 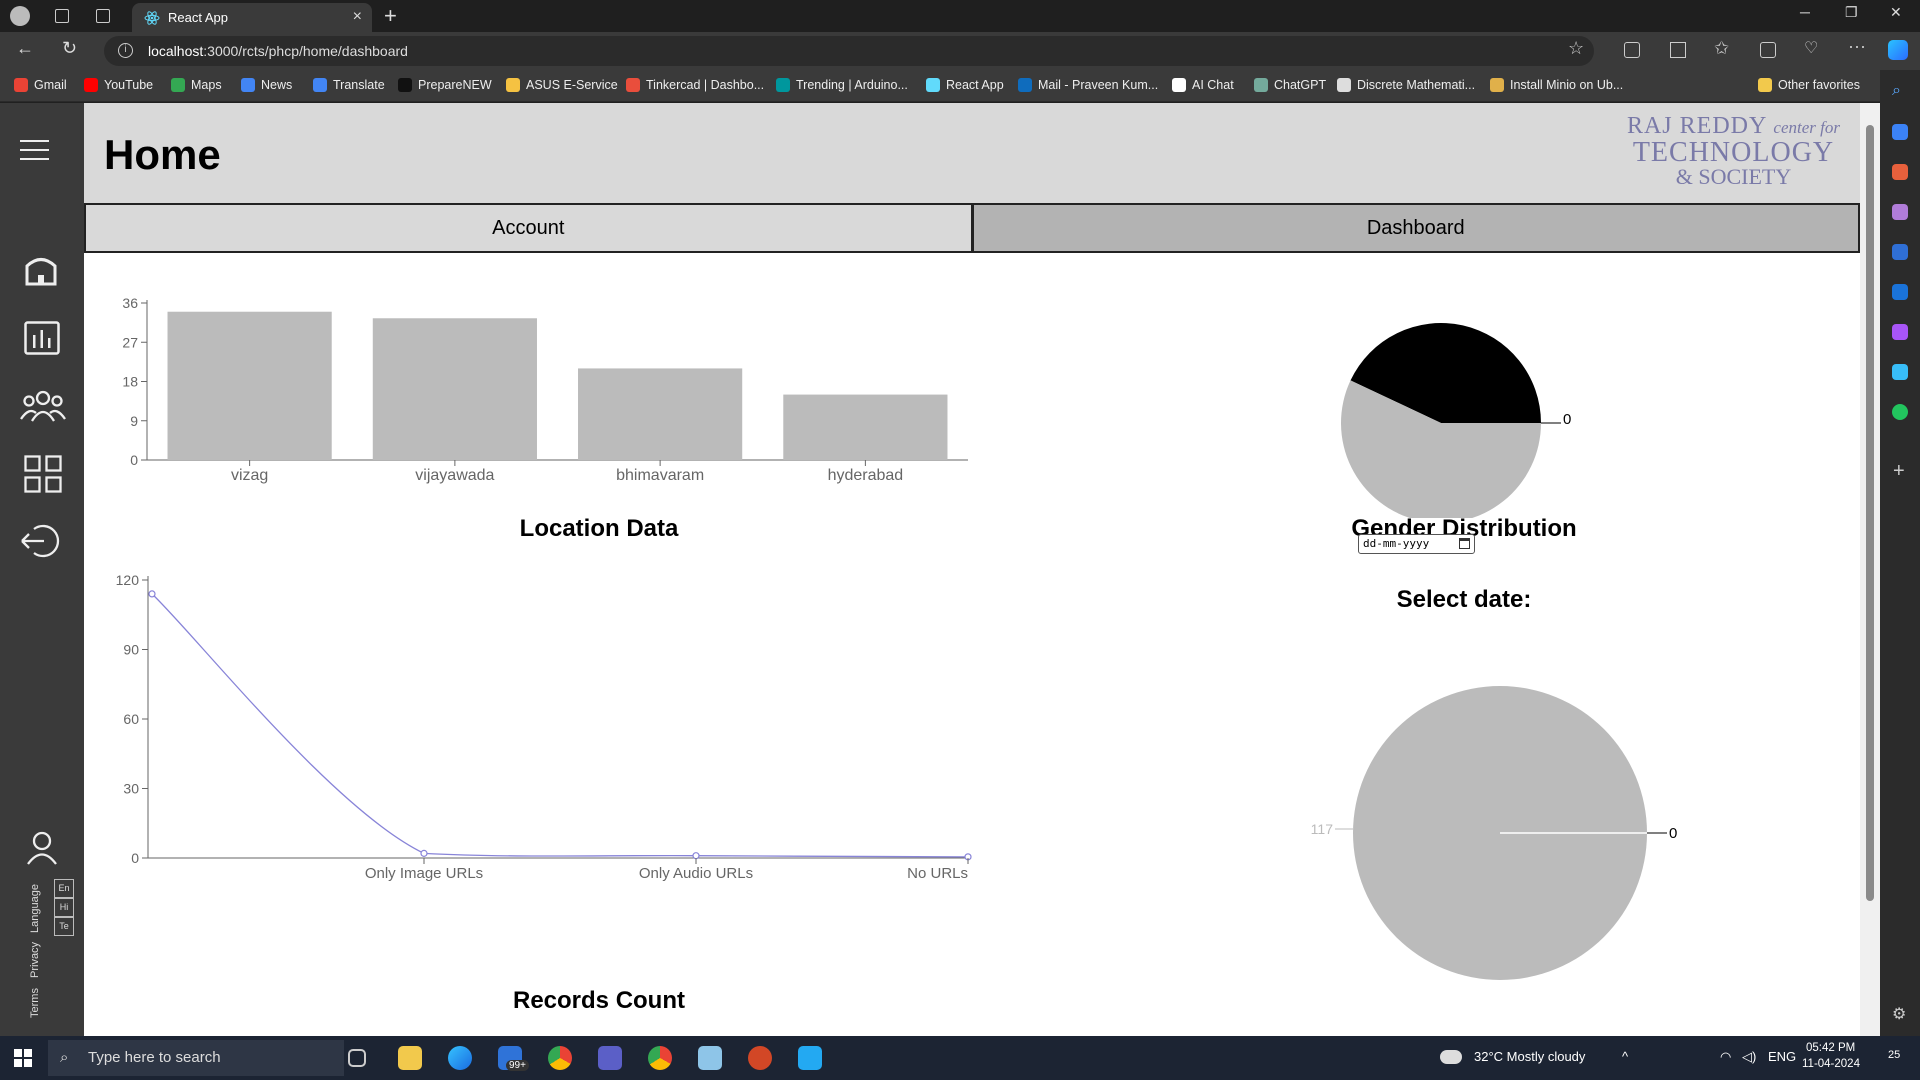 What do you see at coordinates (445, 85) in the screenshot?
I see `bookmark-item: PrepareNEW` at bounding box center [445, 85].